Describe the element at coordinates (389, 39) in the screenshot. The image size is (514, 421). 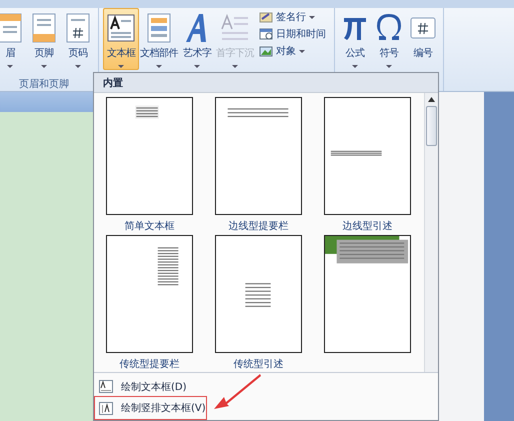
I see `ribbon-button: 符号` at that location.